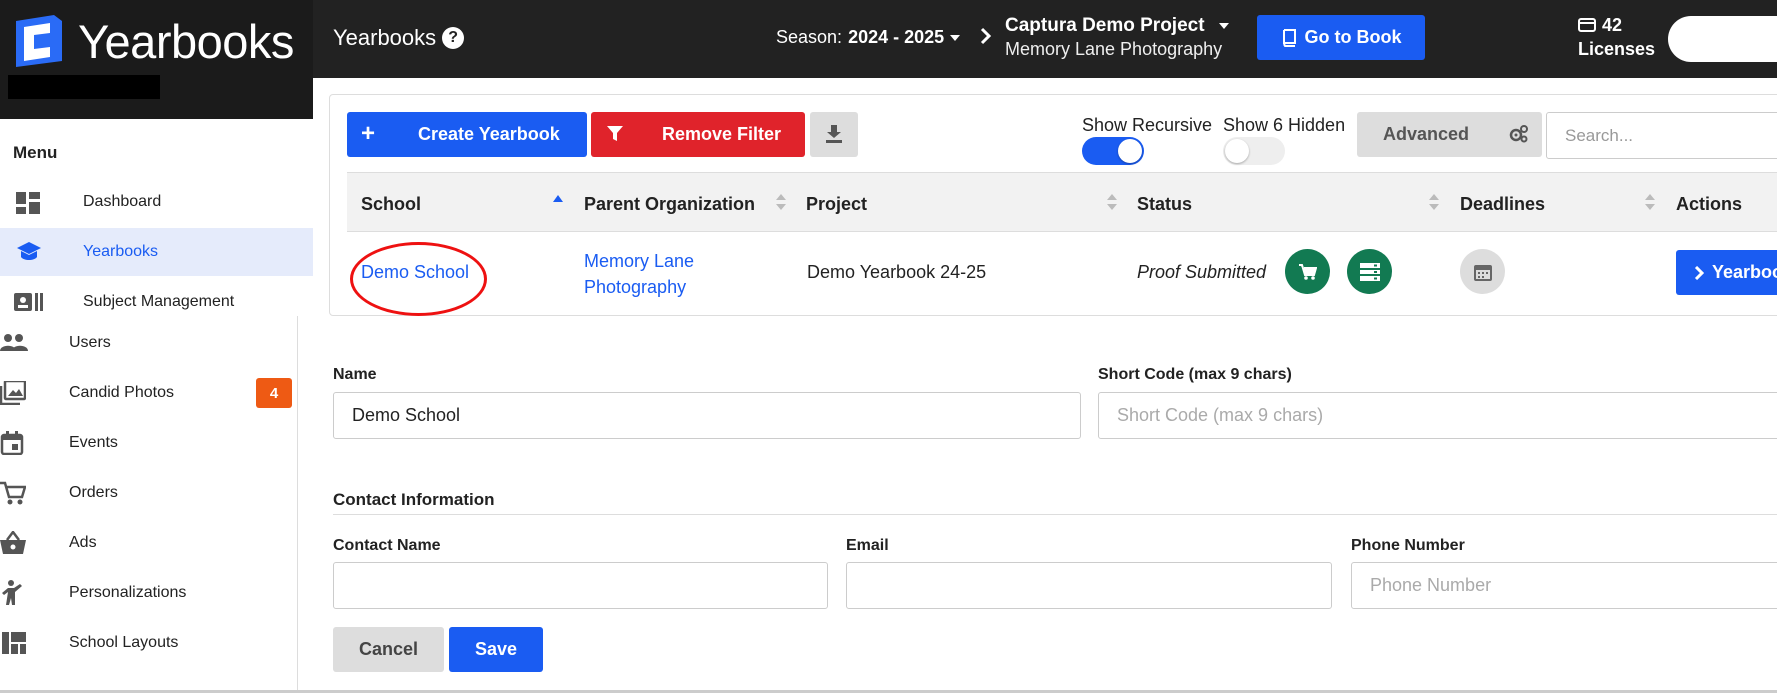  I want to click on sidebar-item-label: School Layouts, so click(124, 642).